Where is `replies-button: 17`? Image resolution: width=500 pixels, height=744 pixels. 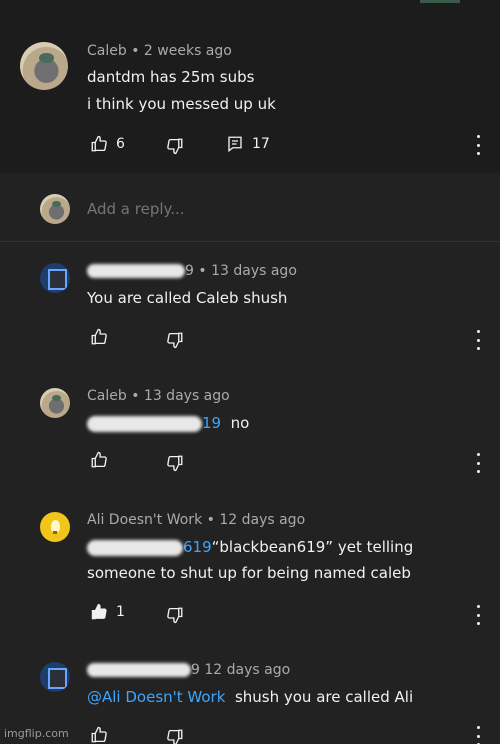 replies-button: 17 is located at coordinates (248, 144).